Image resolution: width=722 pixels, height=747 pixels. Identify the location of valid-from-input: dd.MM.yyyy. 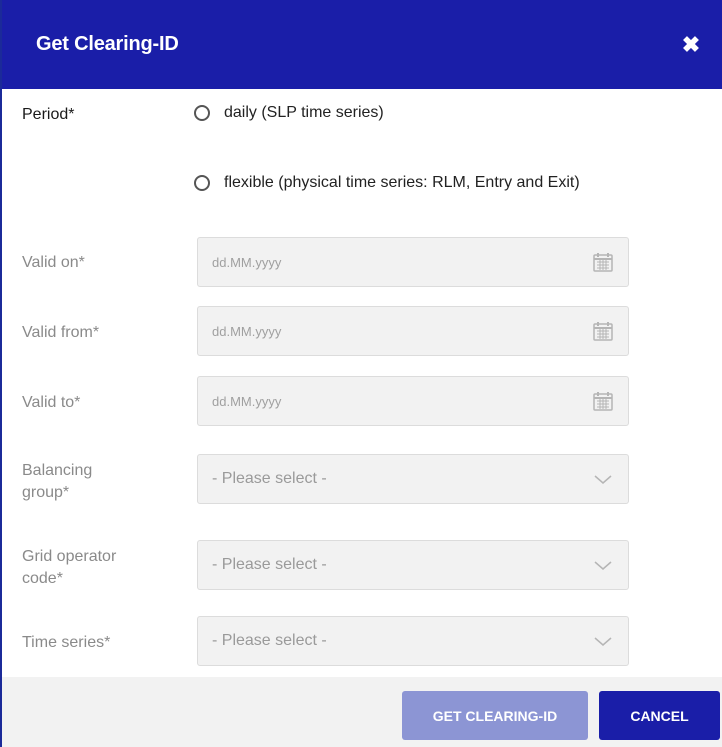
(413, 331).